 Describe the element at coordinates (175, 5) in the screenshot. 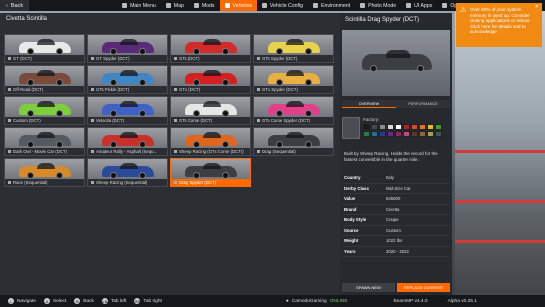

I see `menu-item-map: Map` at that location.